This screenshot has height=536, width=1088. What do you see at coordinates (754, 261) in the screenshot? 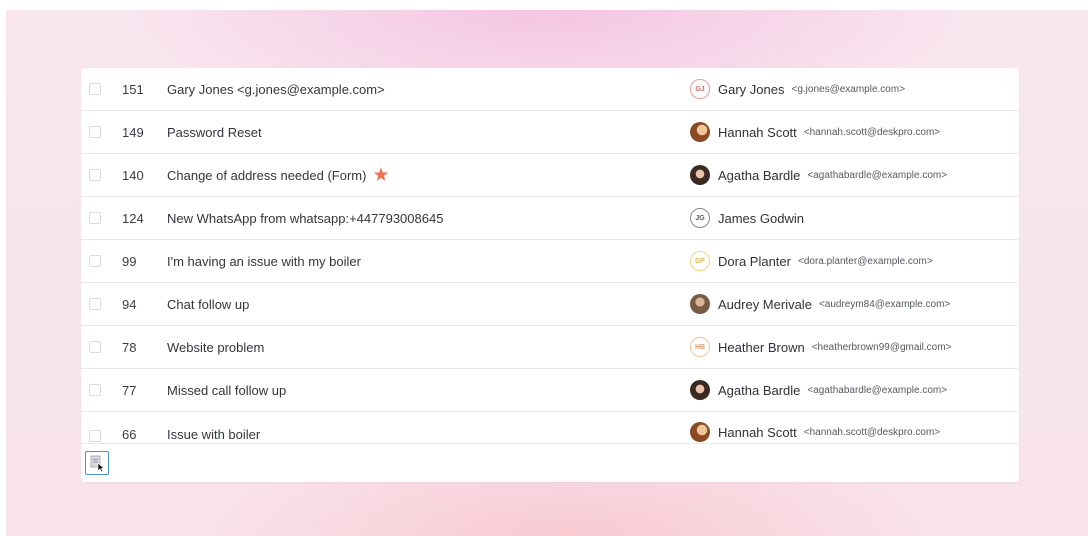
I see `person-name: Dora Planter` at bounding box center [754, 261].